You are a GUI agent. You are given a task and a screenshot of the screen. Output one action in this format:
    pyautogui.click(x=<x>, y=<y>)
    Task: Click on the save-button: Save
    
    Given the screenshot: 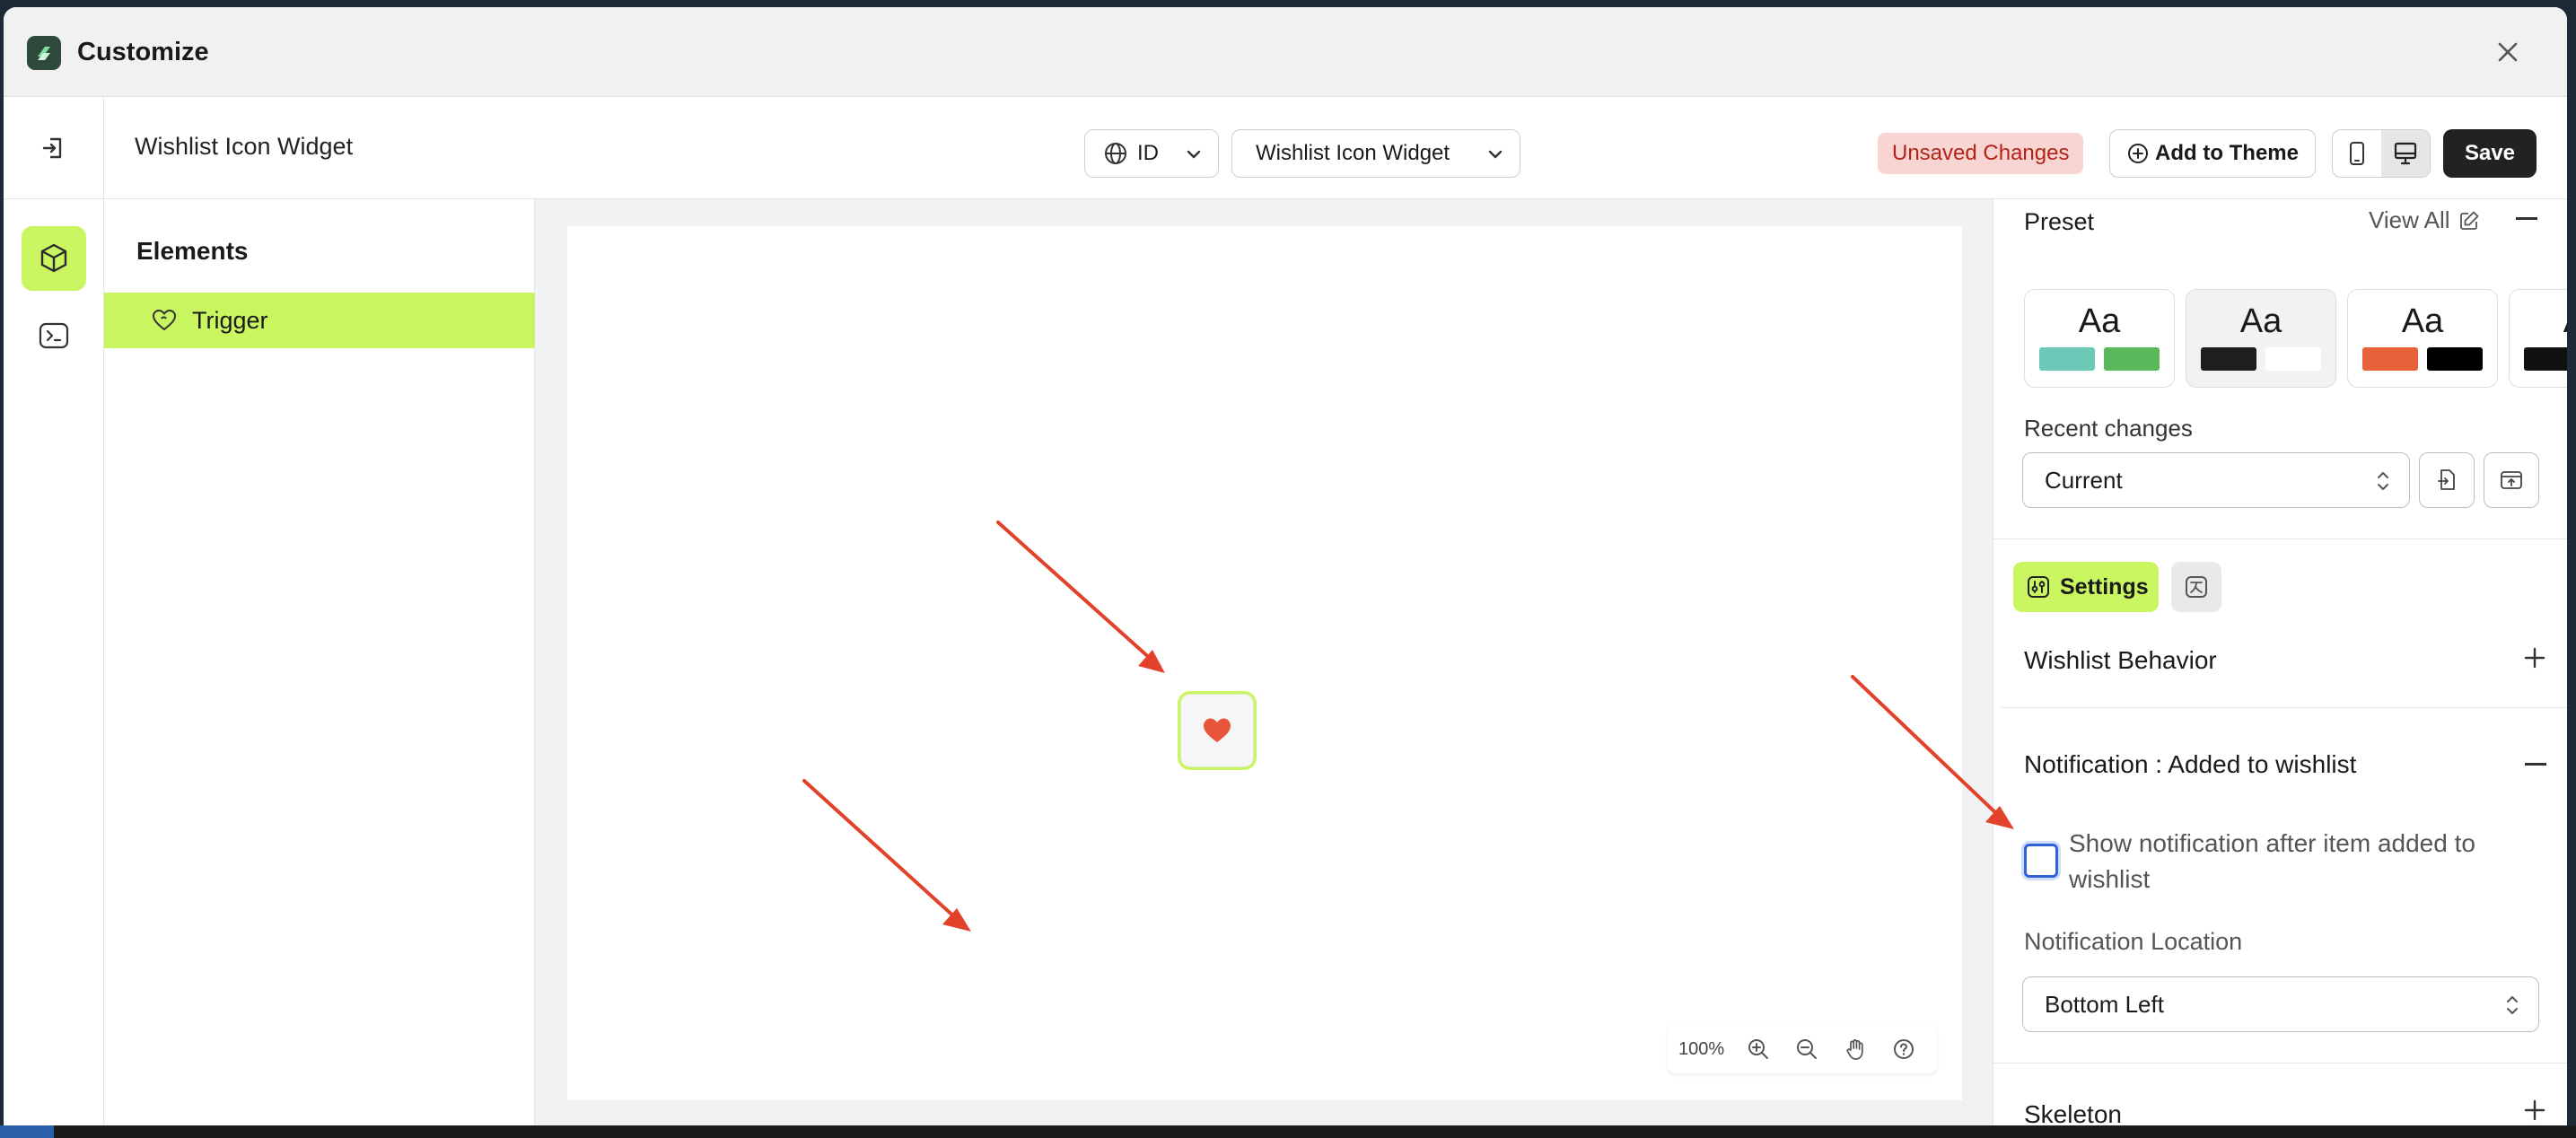 What is the action you would take?
    pyautogui.click(x=2490, y=153)
    